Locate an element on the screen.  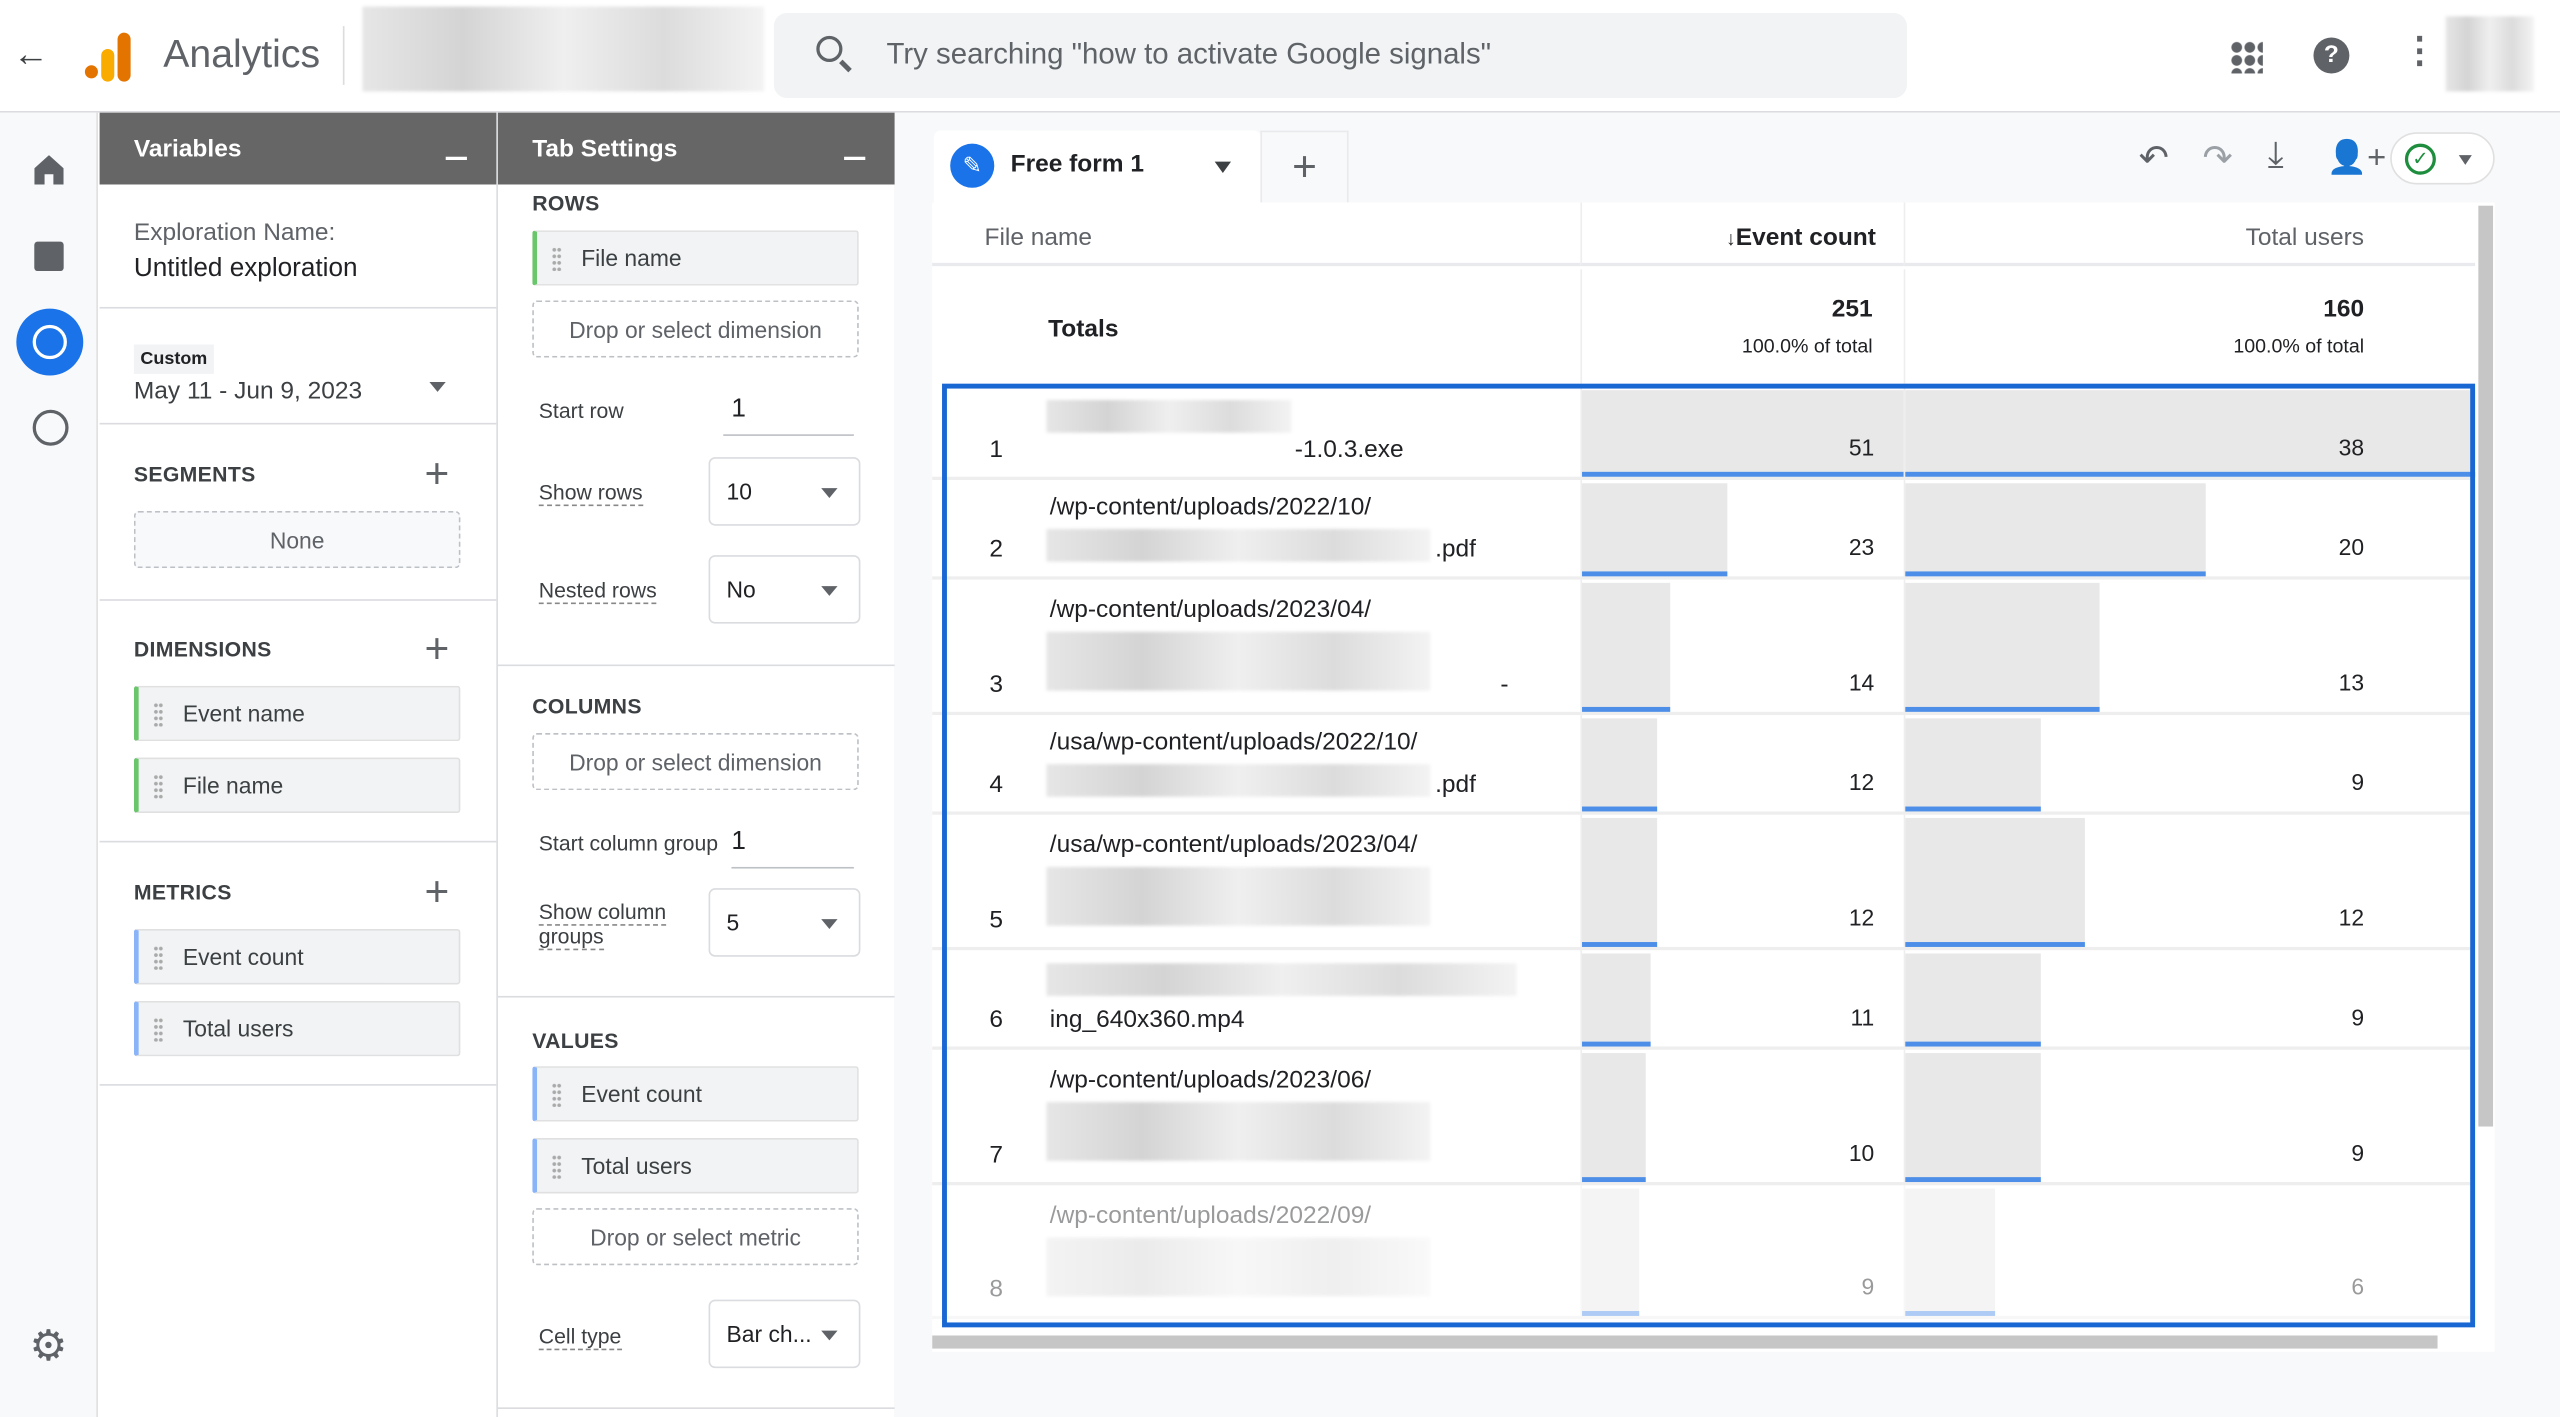
drop-dimension-rows: Drop or select dimension is located at coordinates (695, 329).